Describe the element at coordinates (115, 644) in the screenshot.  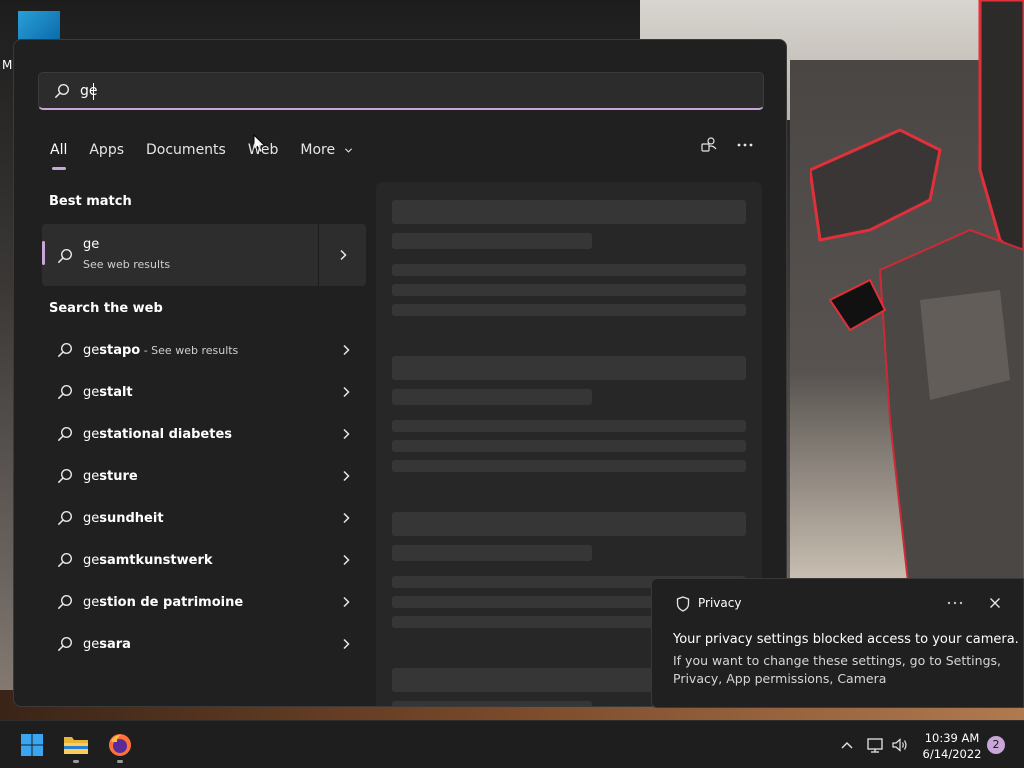
I see `web-result-completion: sara` at that location.